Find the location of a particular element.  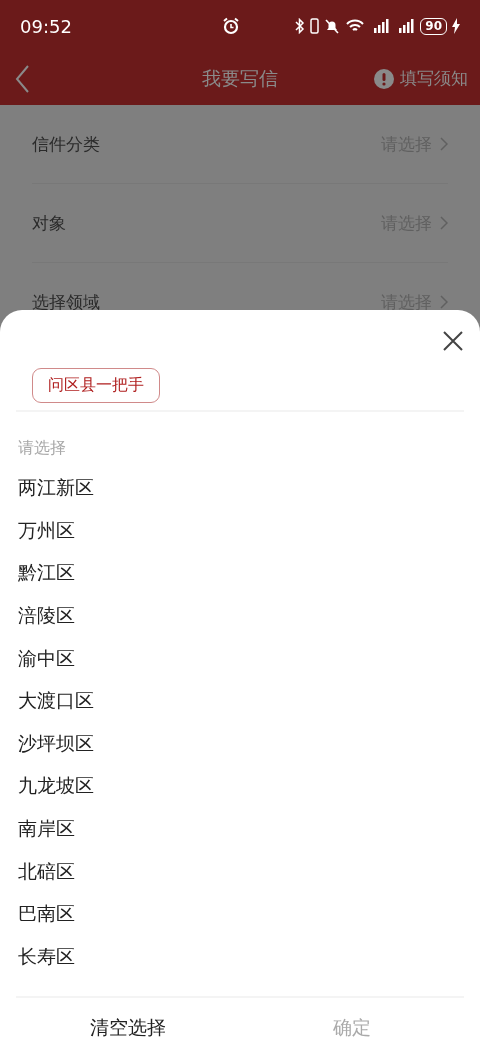

district-option: 渝中区 is located at coordinates (240, 658).